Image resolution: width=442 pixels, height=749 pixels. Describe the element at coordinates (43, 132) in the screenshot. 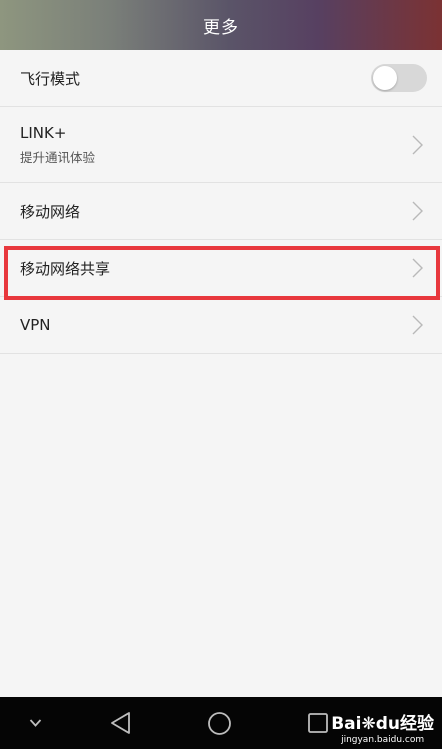

I see `link-plus-label: LINK+` at that location.